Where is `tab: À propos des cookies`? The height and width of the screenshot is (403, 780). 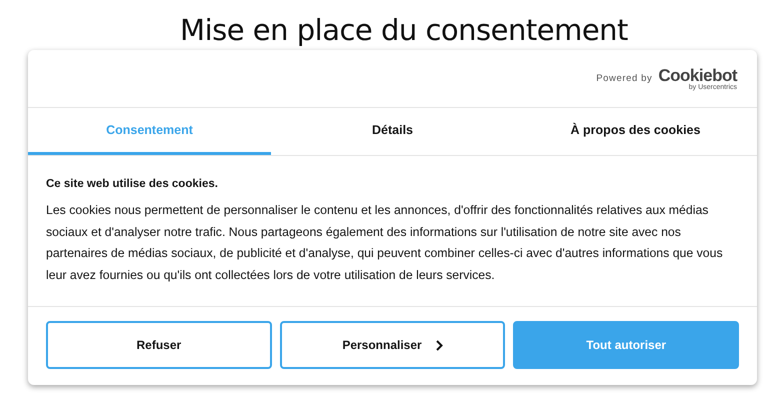 tab: À propos des cookies is located at coordinates (635, 131).